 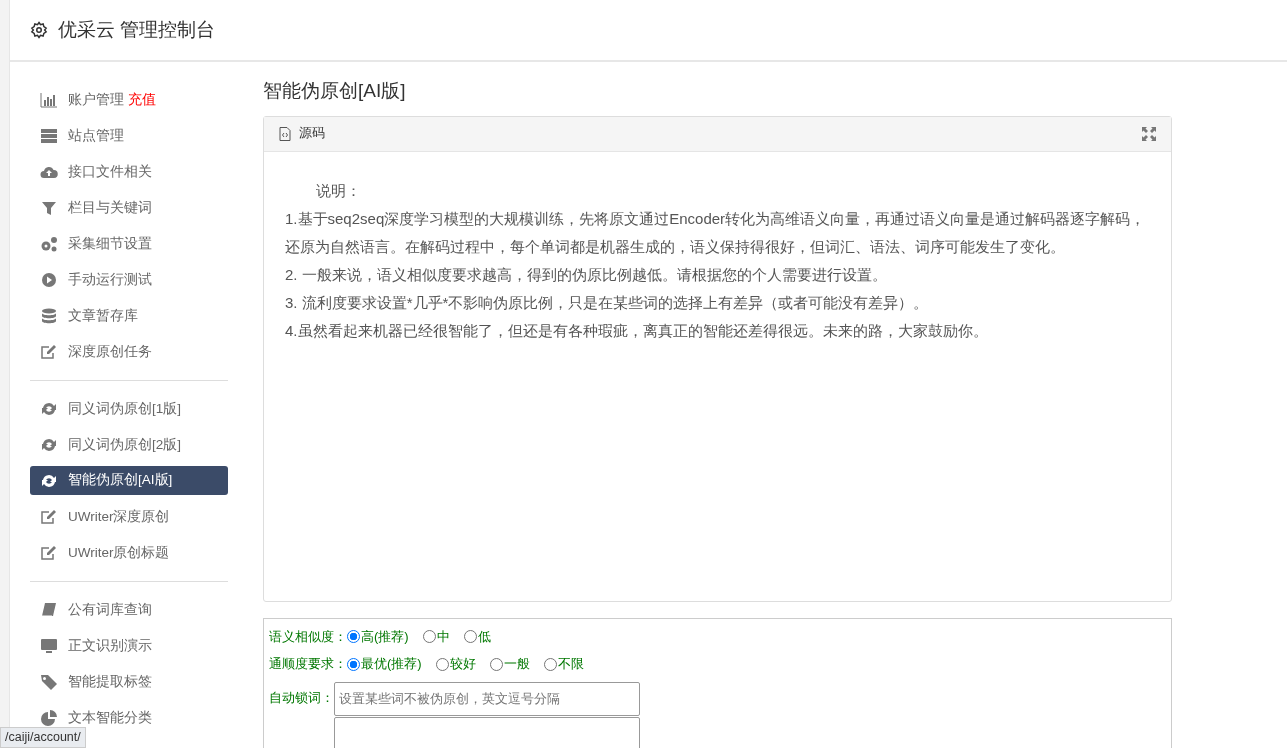 What do you see at coordinates (49, 610) in the screenshot?
I see `book-icon` at bounding box center [49, 610].